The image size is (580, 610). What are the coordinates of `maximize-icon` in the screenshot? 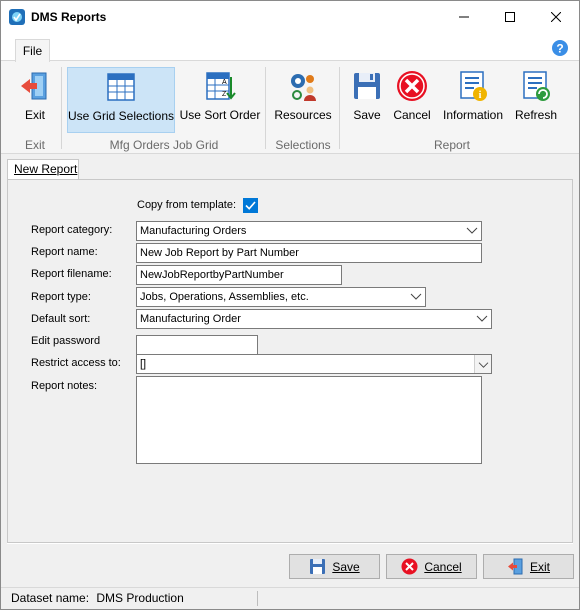 It's located at (510, 17).